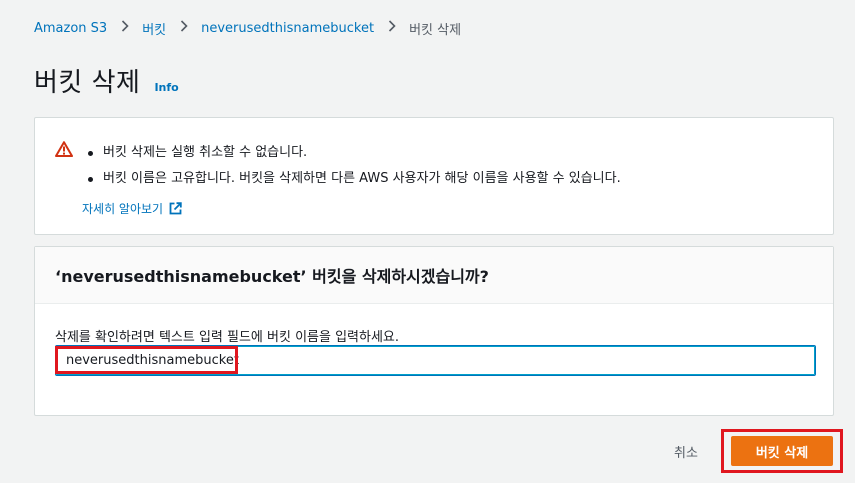  What do you see at coordinates (87, 83) in the screenshot?
I see `page-title: 버킷 삭제` at bounding box center [87, 83].